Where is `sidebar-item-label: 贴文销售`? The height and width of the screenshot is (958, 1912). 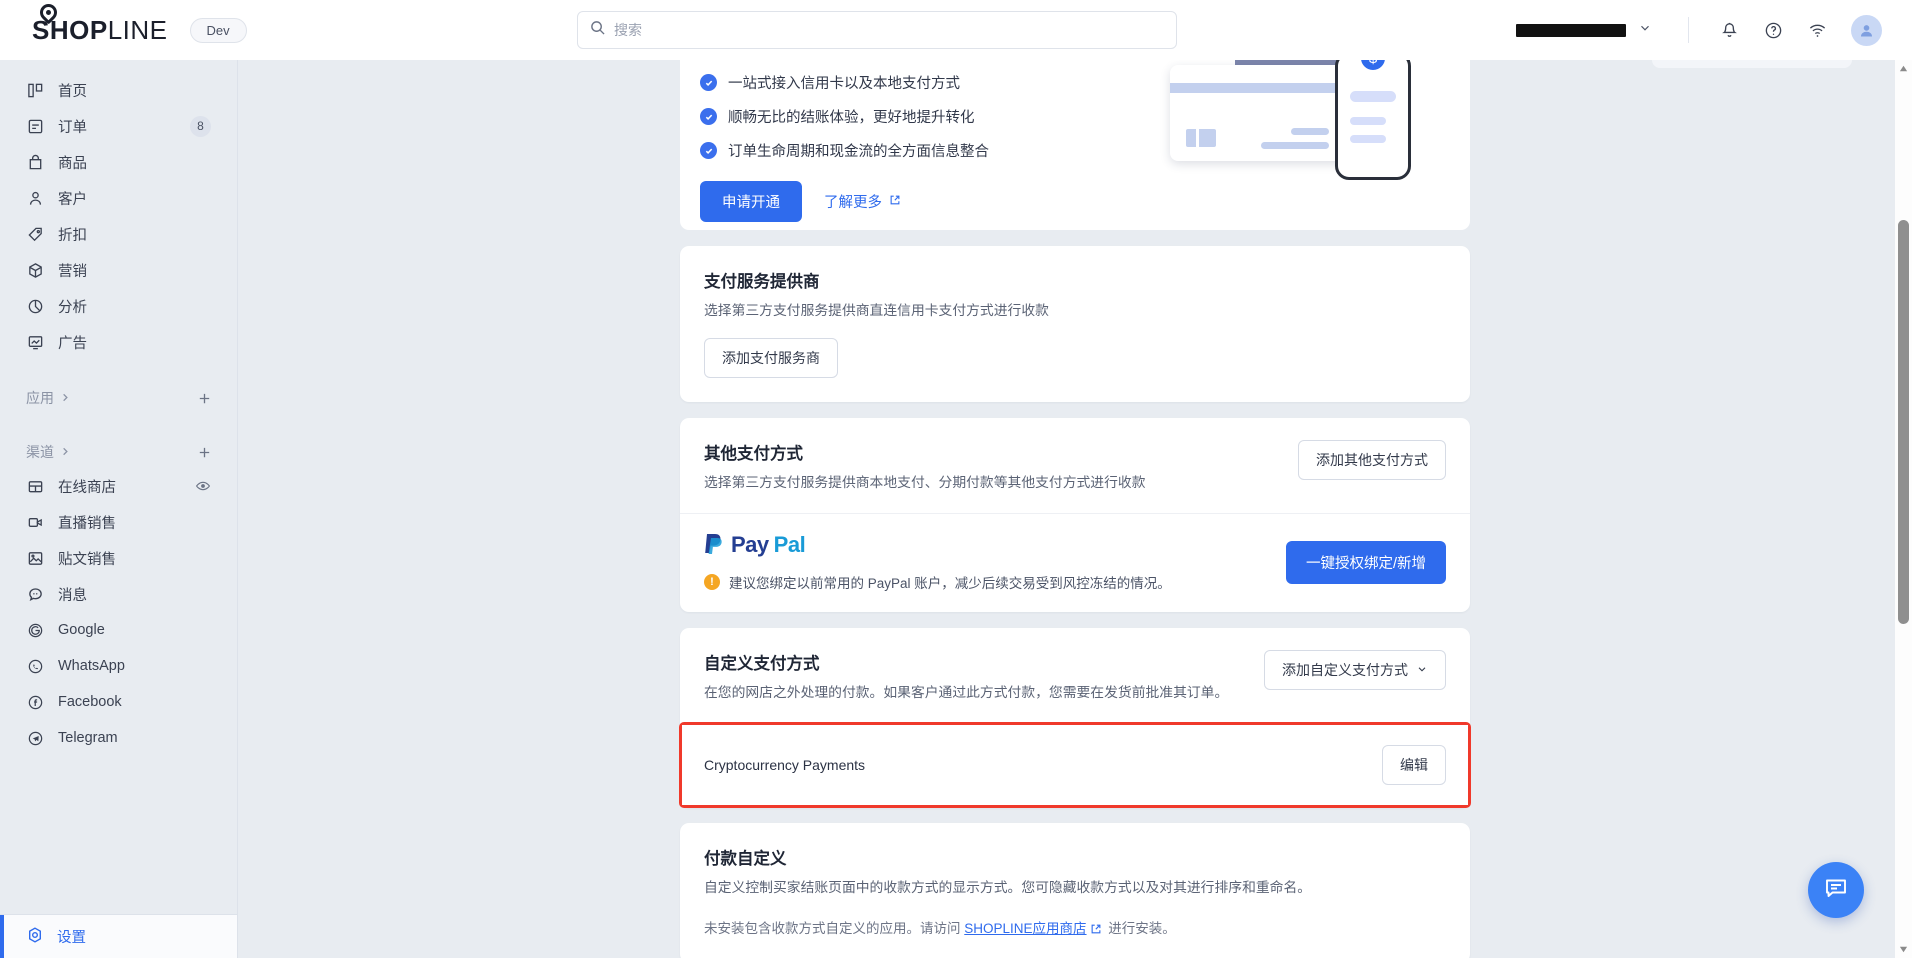 sidebar-item-label: 贴文销售 is located at coordinates (87, 559).